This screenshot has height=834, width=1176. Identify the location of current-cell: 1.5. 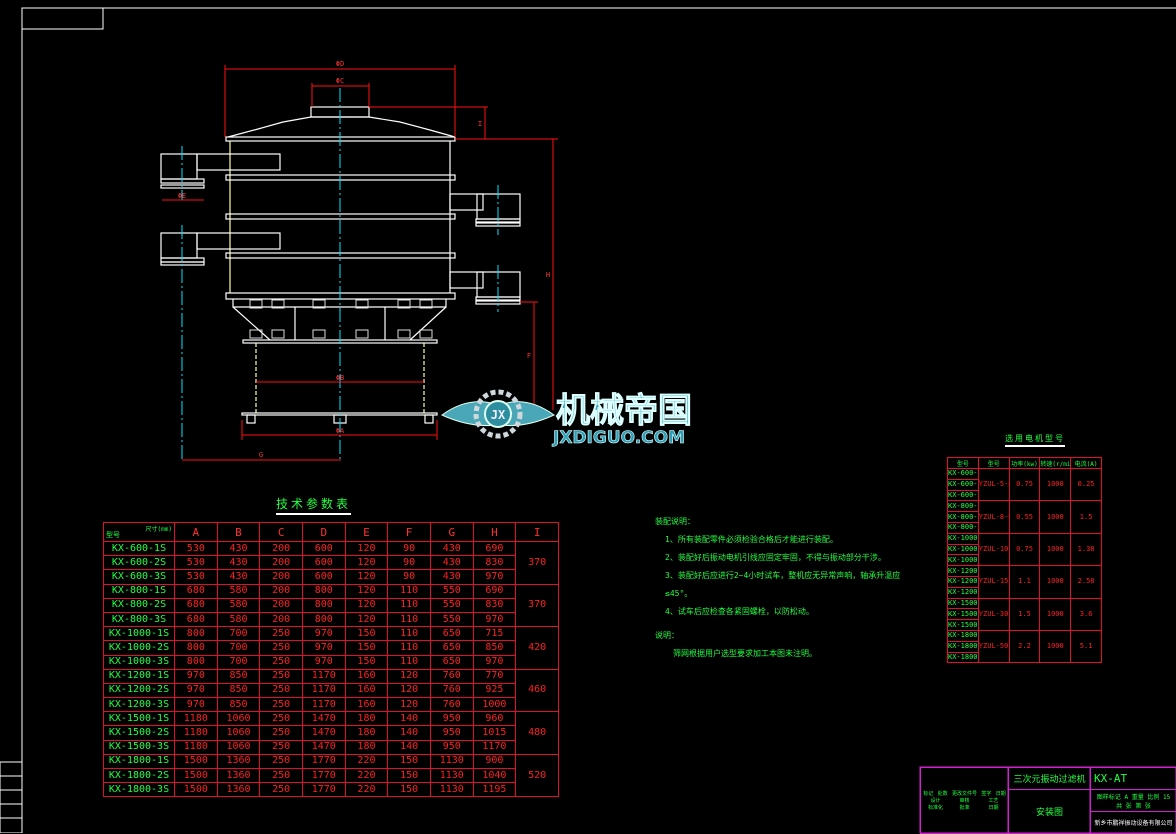
(1086, 517).